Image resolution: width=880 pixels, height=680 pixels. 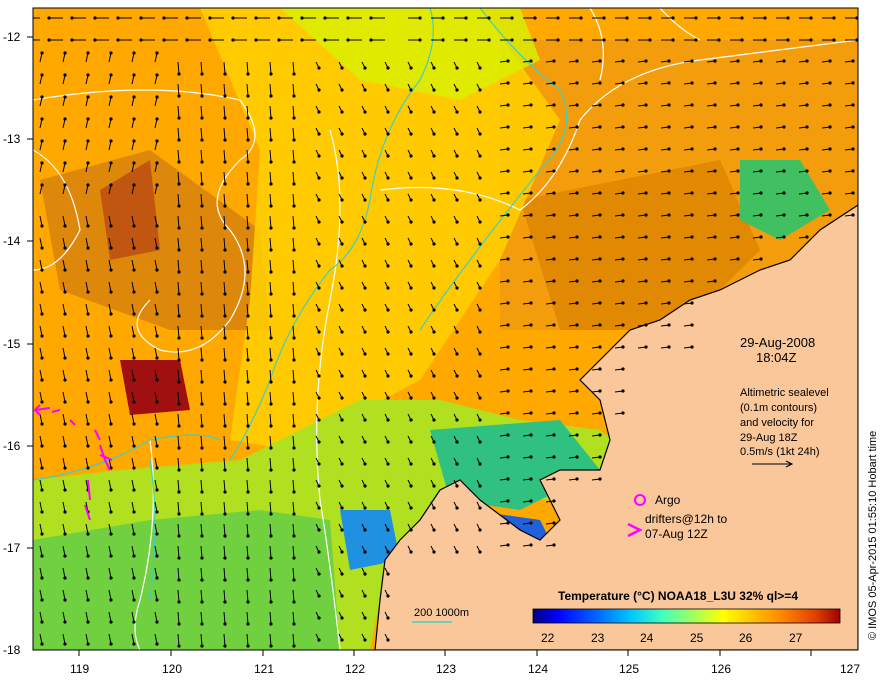 I want to click on x-tick-label: 120, so click(x=172, y=669).